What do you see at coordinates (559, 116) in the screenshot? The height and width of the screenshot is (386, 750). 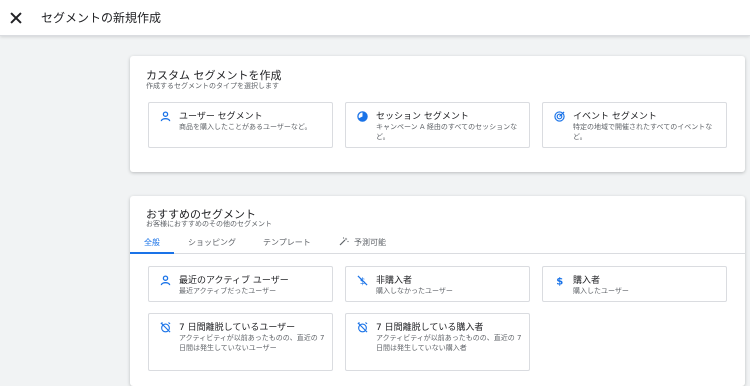 I see `event-icon` at bounding box center [559, 116].